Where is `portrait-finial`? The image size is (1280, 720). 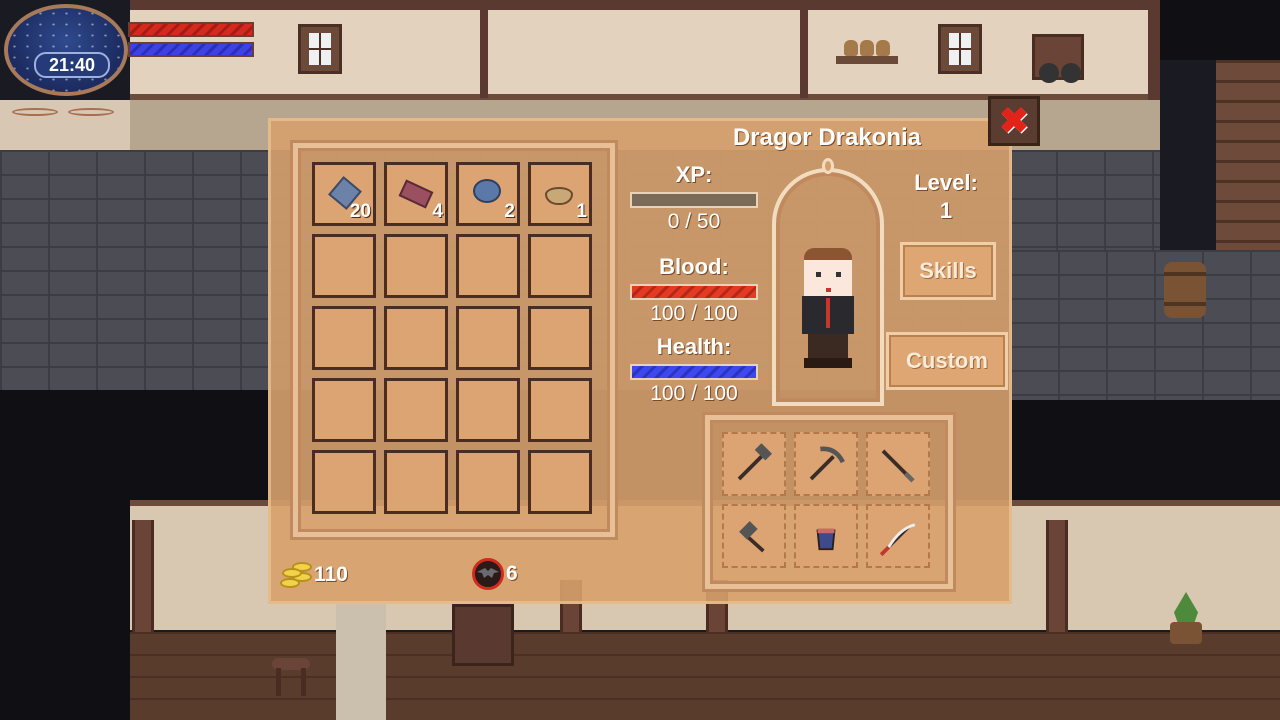
portrait-finial is located at coordinates (828, 166).